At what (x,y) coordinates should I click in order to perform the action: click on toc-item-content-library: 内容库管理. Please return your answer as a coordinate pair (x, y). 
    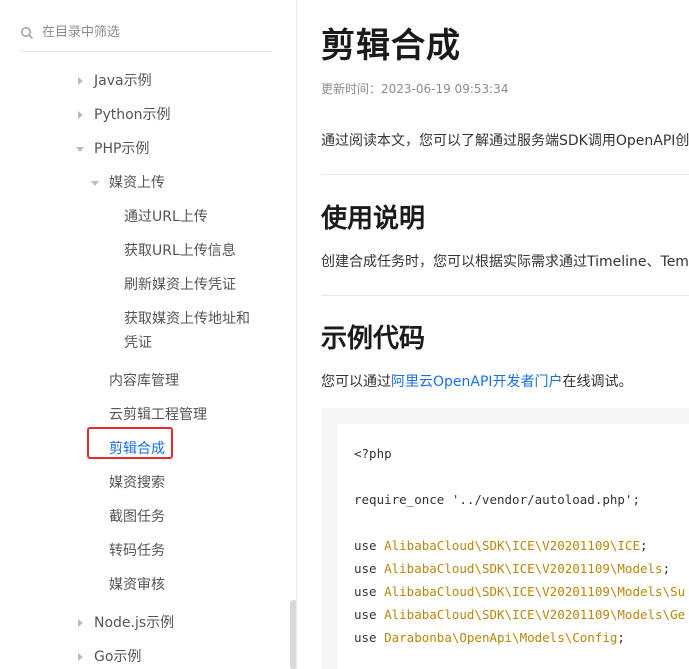
    Looking at the image, I should click on (144, 381).